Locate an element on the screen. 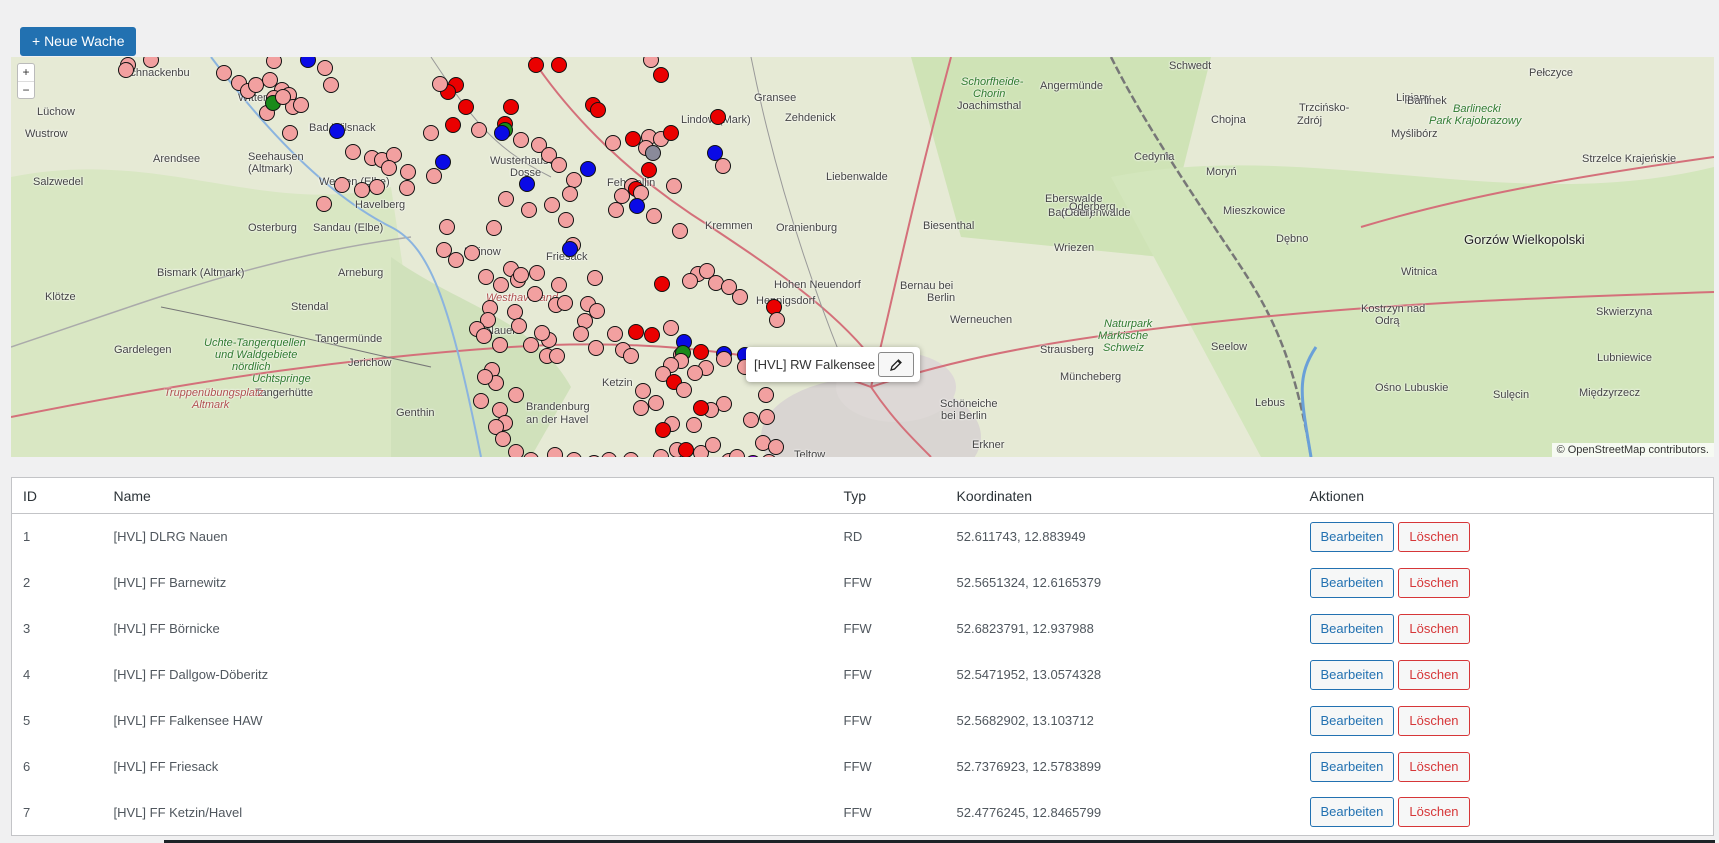  zoom-in-button: + is located at coordinates (26, 72).